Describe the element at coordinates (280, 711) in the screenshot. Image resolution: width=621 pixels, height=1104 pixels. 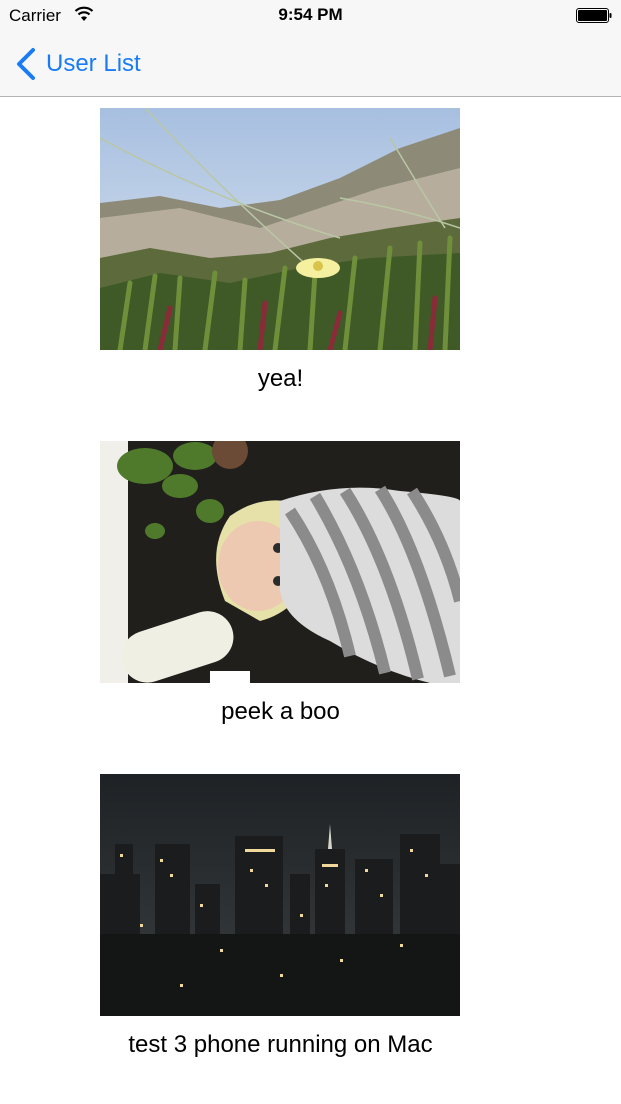
I see `post-caption: peek a boo` at that location.